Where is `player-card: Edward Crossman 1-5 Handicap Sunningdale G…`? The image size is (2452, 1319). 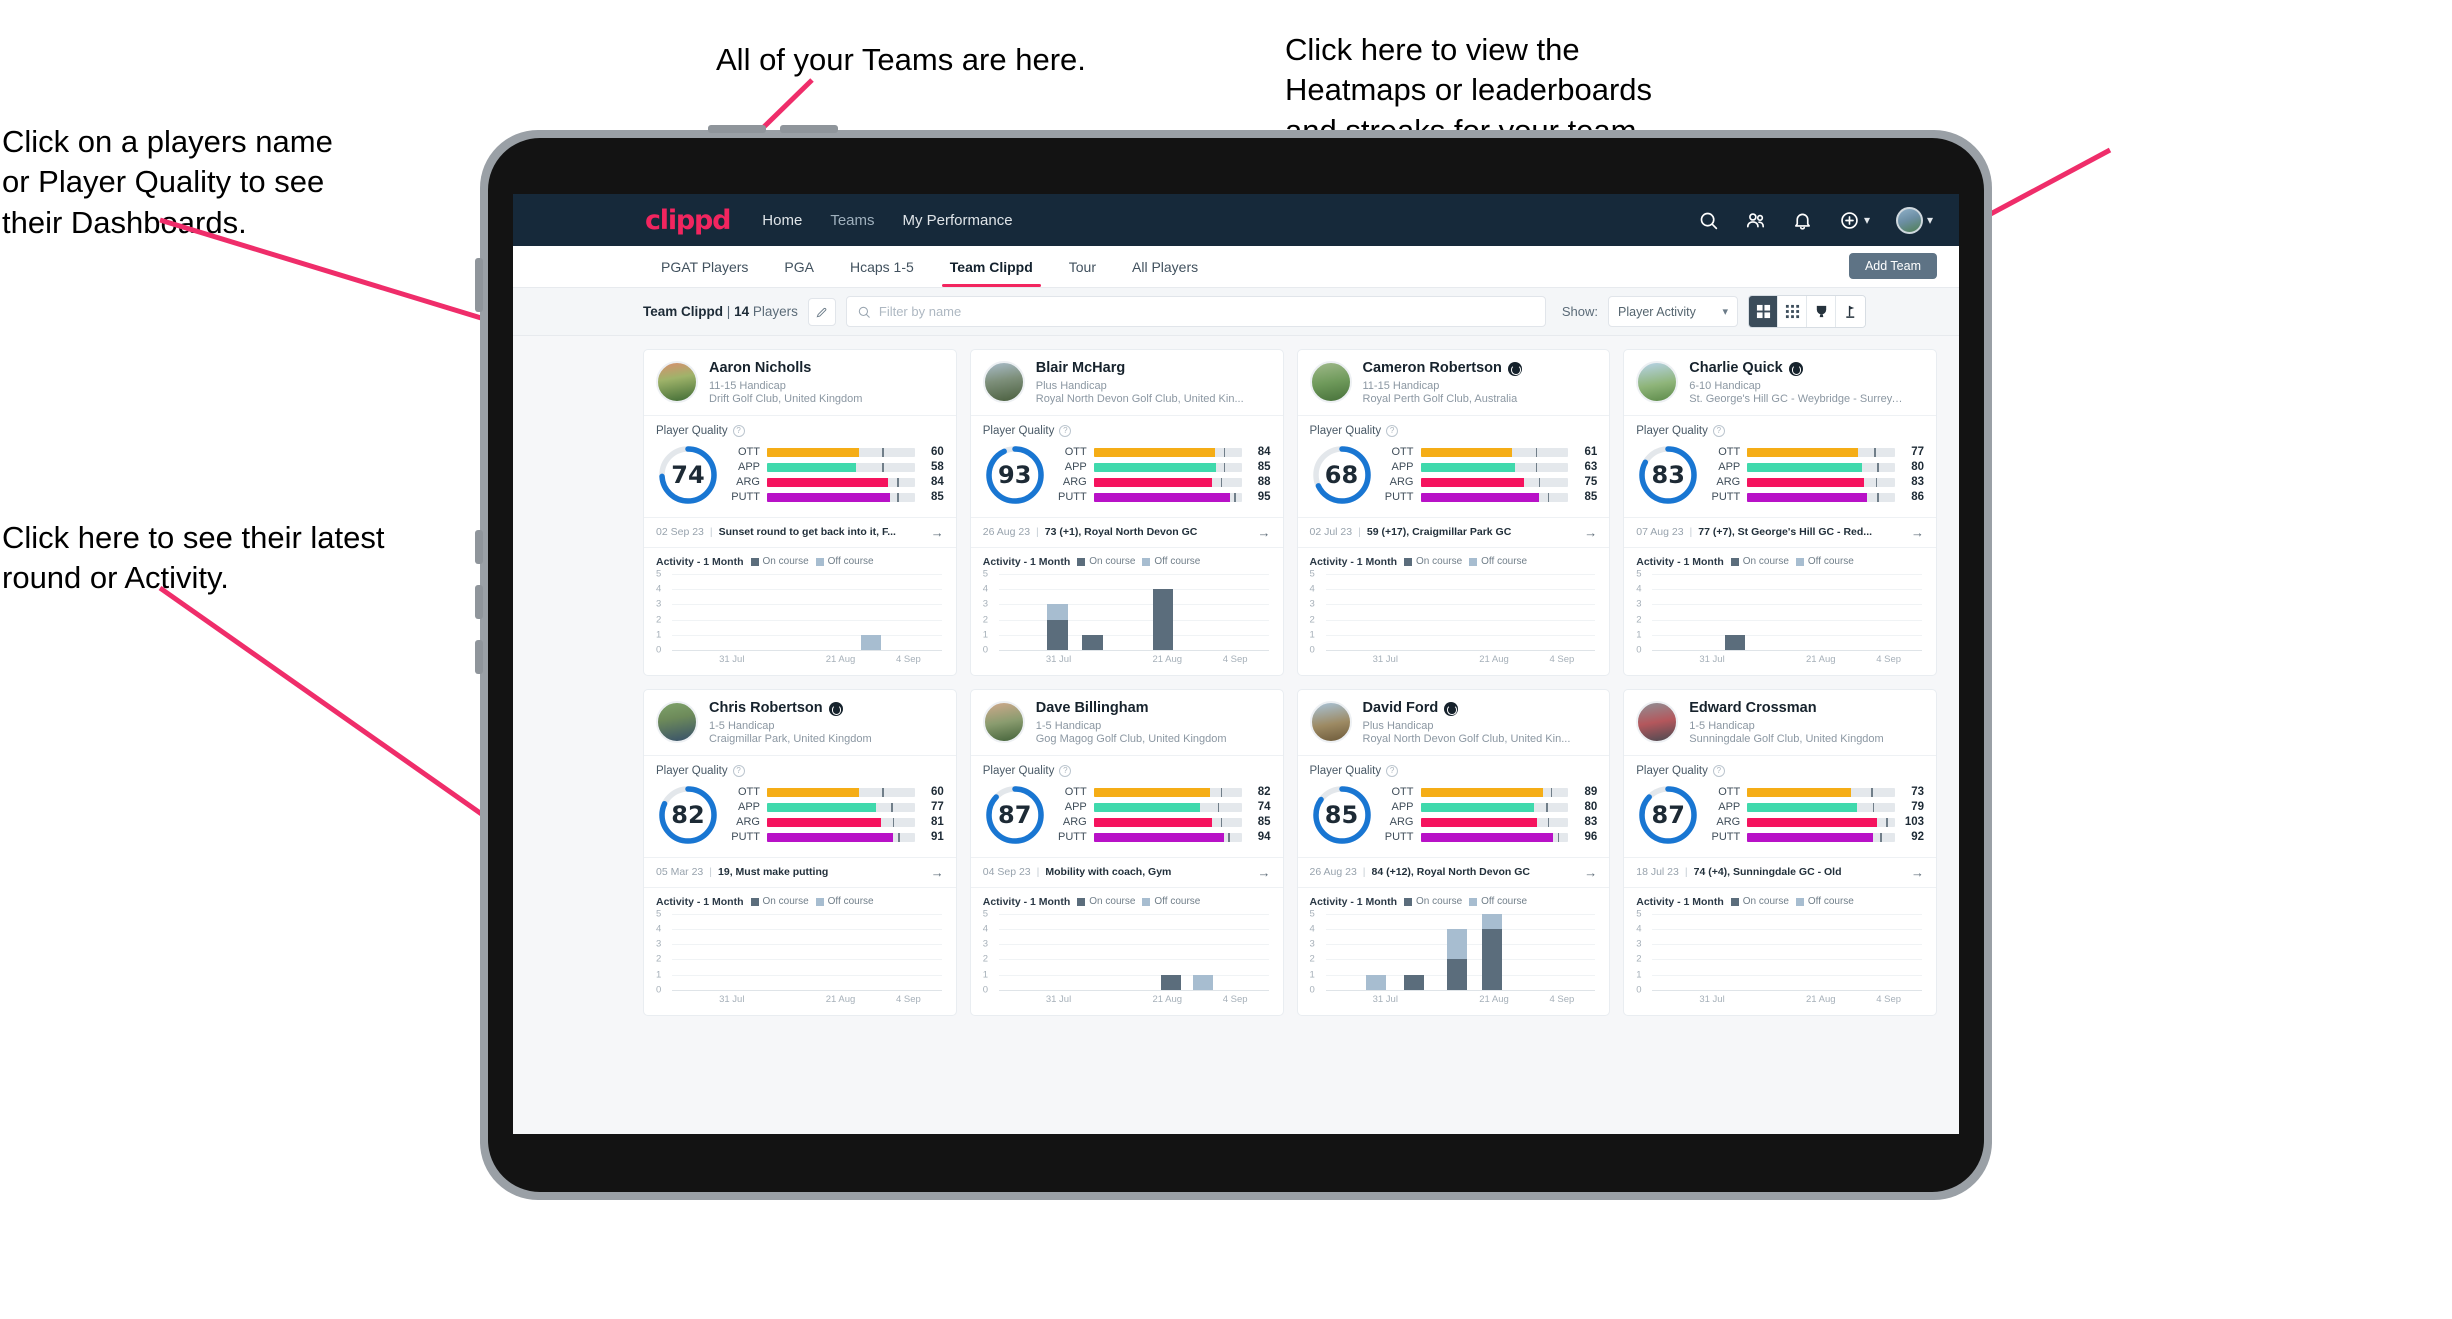
player-card: Edward Crossman 1-5 Handicap Sunningdale G… is located at coordinates (1780, 852).